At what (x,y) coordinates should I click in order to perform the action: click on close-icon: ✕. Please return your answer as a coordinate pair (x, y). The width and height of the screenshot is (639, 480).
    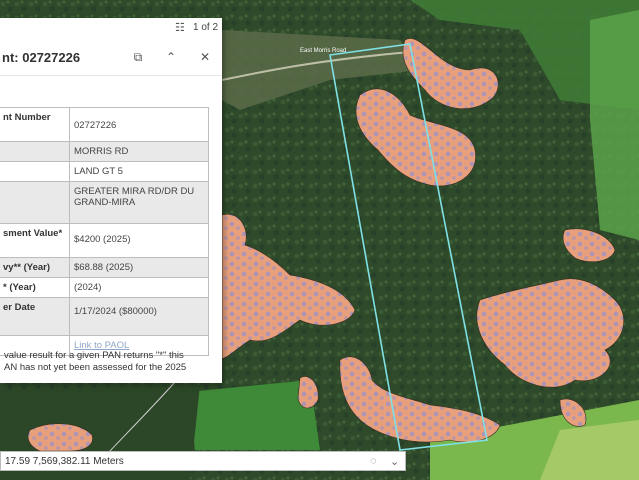
    Looking at the image, I should click on (205, 57).